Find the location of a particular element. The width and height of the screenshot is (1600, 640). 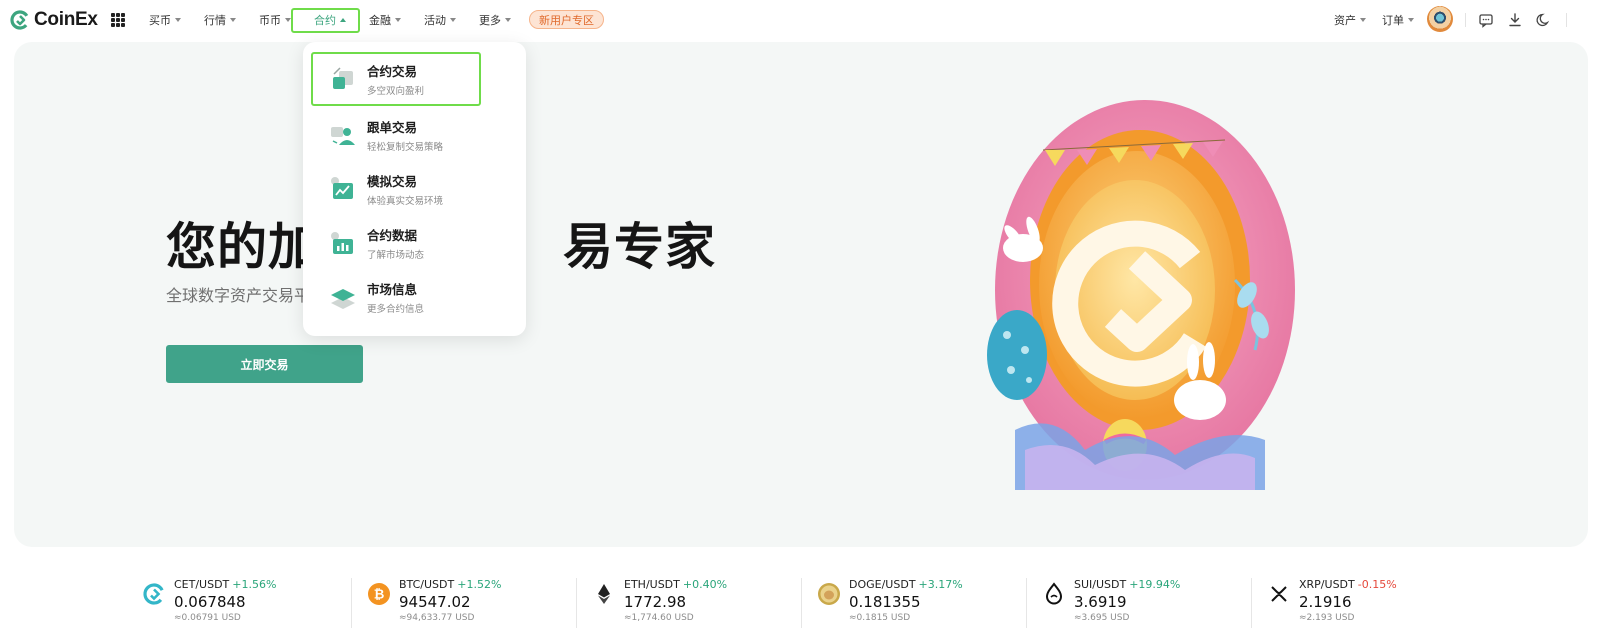

menu-item-futures-data: 合约数据 了解市场动态 is located at coordinates (414, 243).